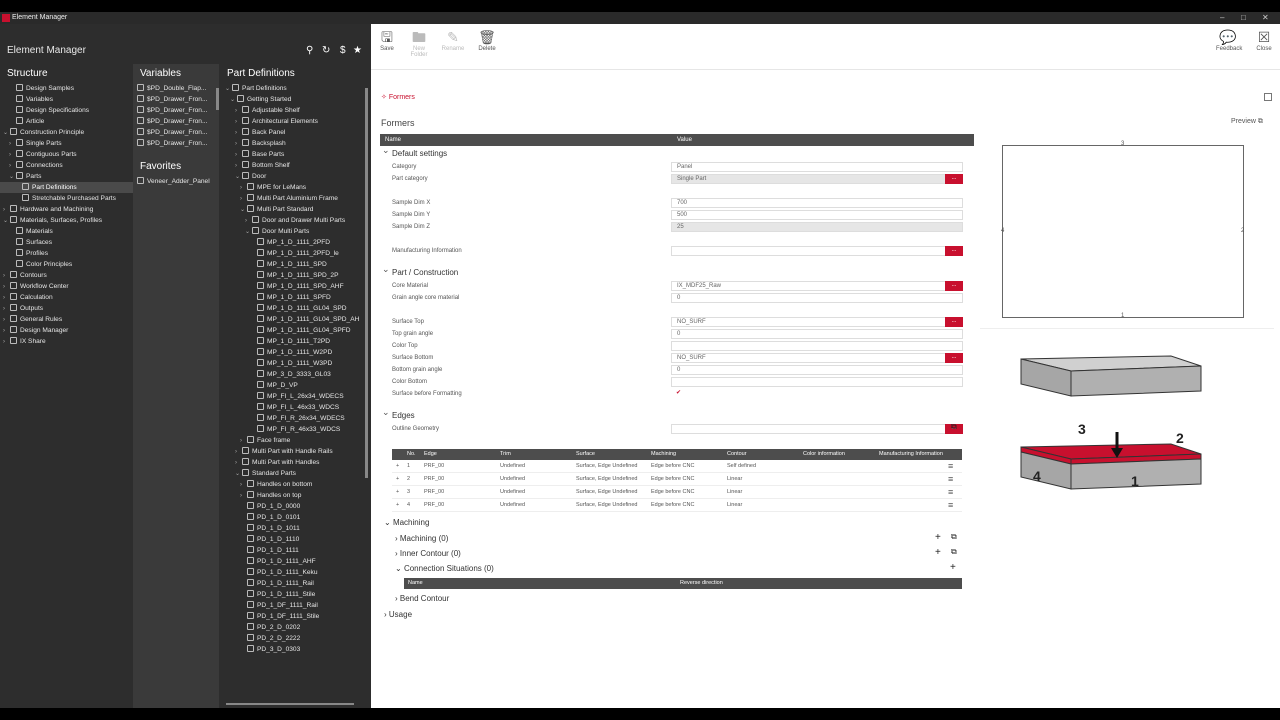 This screenshot has height=720, width=1280. I want to click on tree-item: MP_FI_R_26x34_WDECS, so click(294, 418).